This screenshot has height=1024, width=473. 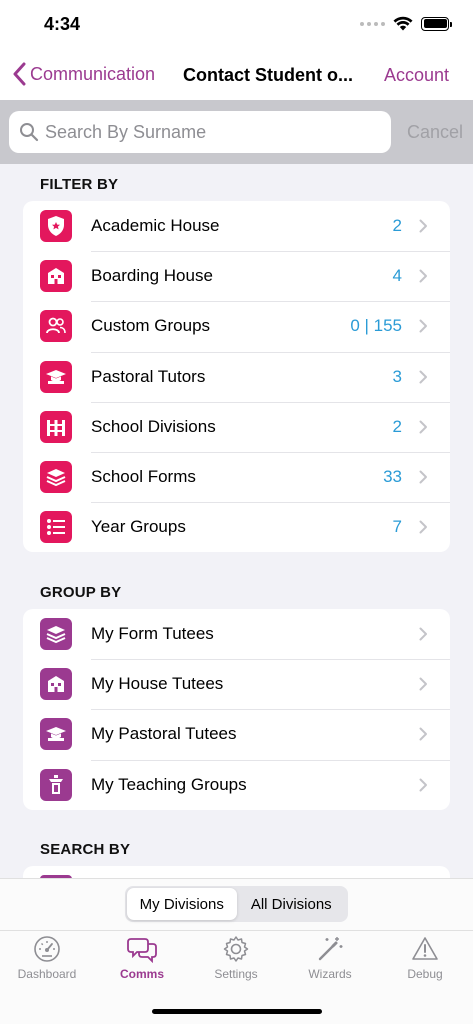 I want to click on division-segmented-control: My Divisions All Divisions, so click(x=236, y=904).